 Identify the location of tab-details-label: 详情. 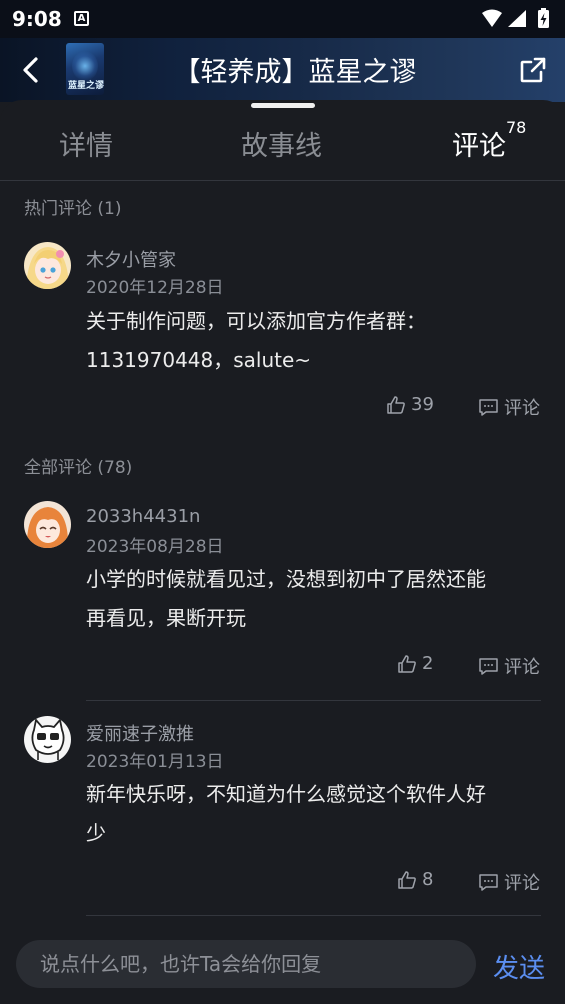
(86, 146).